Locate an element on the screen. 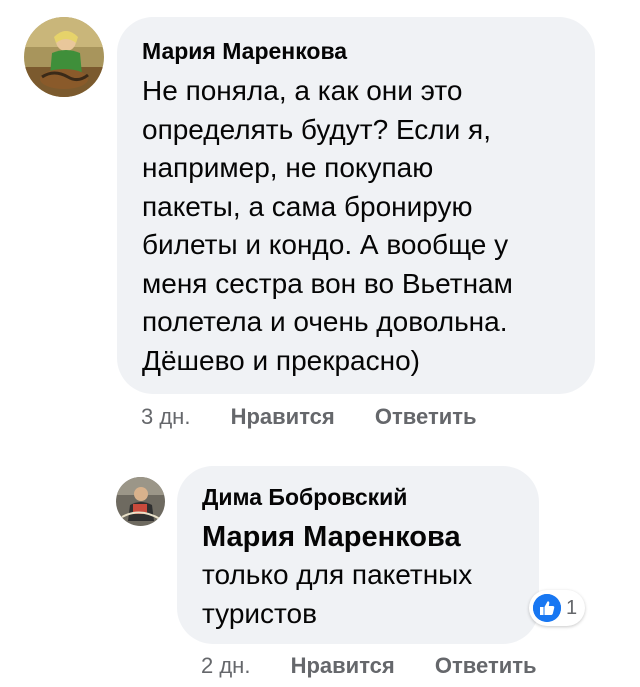 This screenshot has width=640, height=687. comment-line: меня сестра вон во Вьетнам is located at coordinates (327, 283).